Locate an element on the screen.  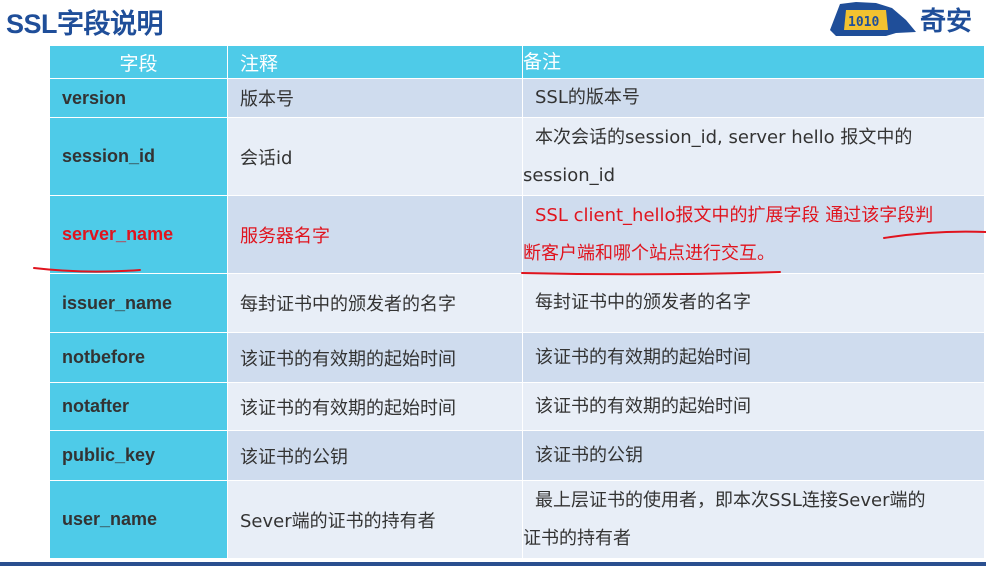
field-cell: version is located at coordinates (138, 98).